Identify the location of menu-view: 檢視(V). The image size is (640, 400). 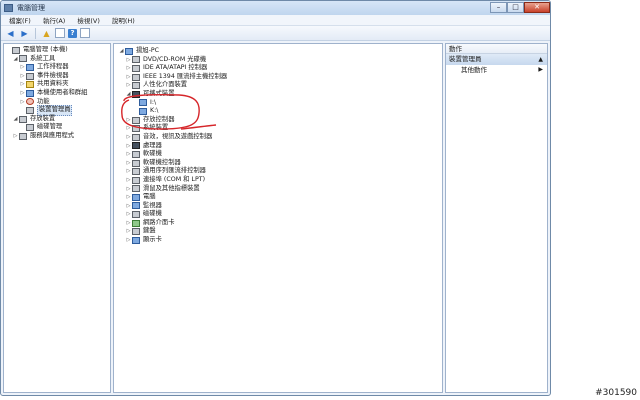
(88, 20).